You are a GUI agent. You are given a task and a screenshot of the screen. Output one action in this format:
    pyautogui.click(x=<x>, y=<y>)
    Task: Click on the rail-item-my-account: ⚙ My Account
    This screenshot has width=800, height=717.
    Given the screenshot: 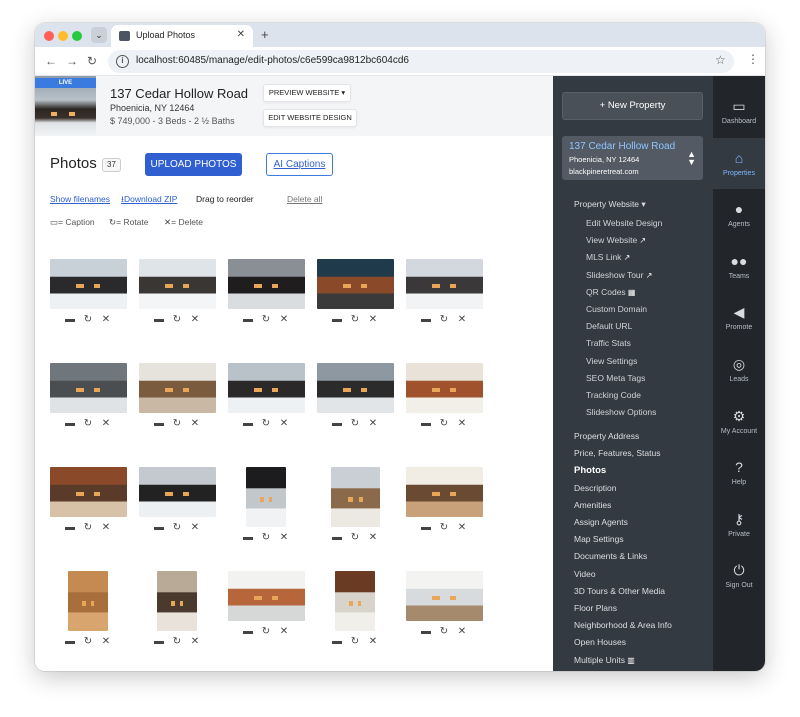 What is the action you would take?
    pyautogui.click(x=739, y=421)
    